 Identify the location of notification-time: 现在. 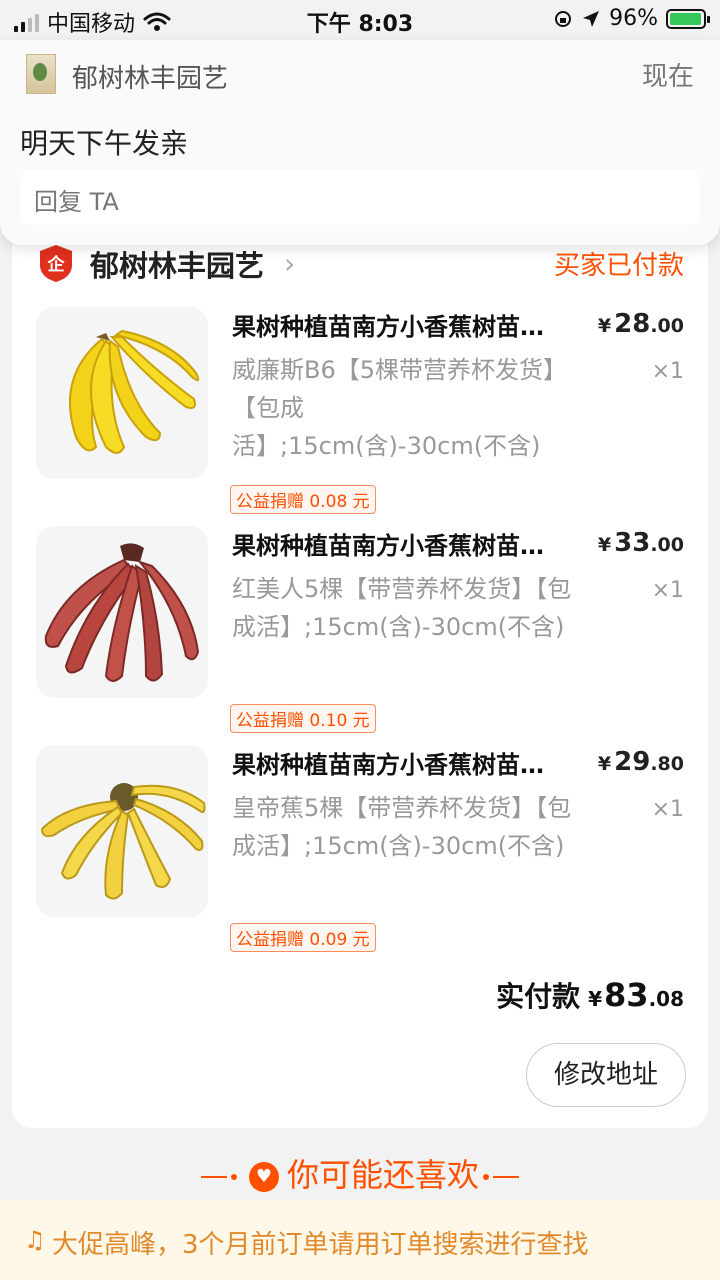
(667, 77).